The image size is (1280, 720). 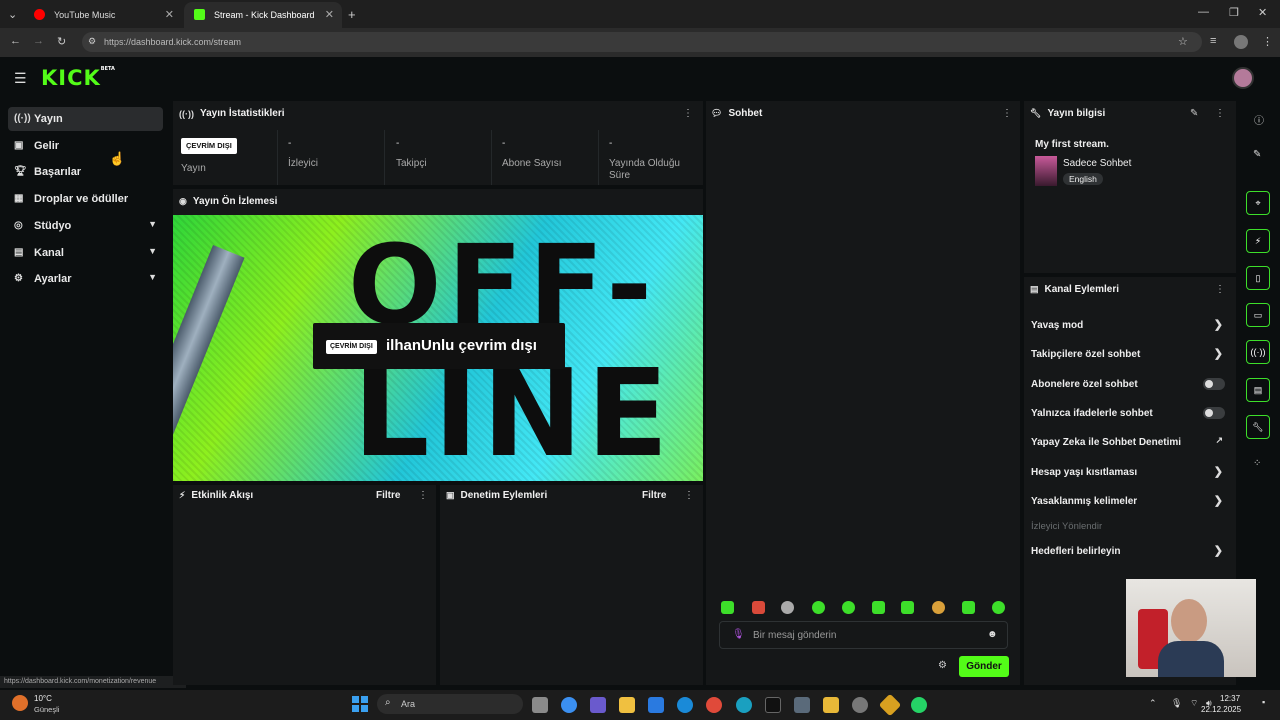 I want to click on offline-message: ilhanUnlu çevrim dışı, so click(x=461, y=345).